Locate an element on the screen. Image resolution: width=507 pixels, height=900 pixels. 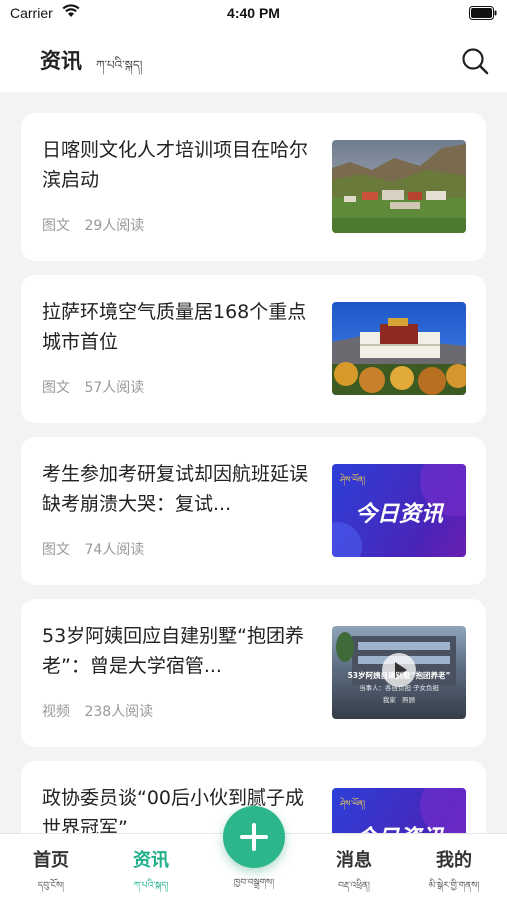
building-windows is located at coordinates (404, 646).